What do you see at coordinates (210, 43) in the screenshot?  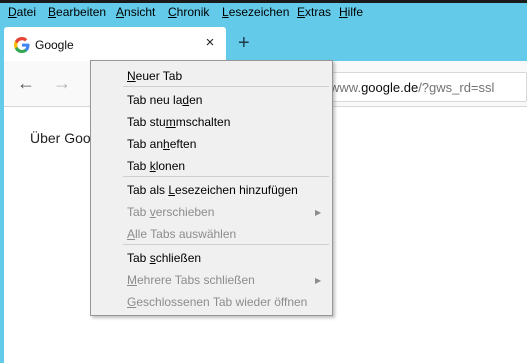 I see `tab-close-icon: ×` at bounding box center [210, 43].